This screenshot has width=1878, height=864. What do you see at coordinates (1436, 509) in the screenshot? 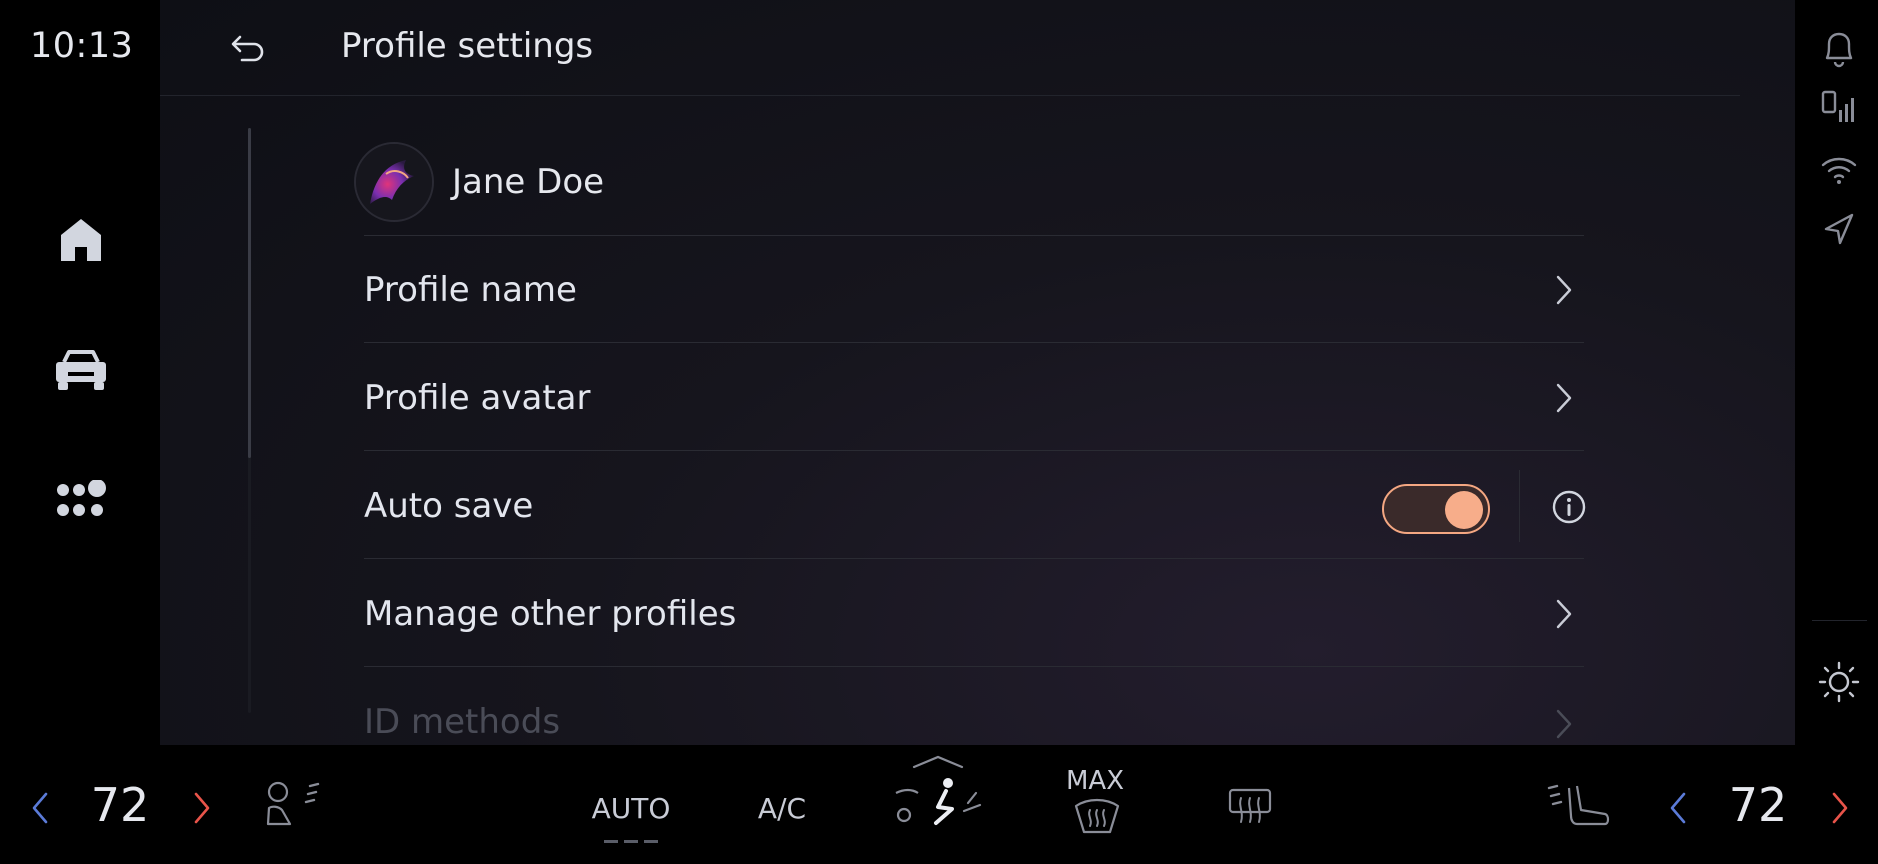
I see `auto-save-toggle` at bounding box center [1436, 509].